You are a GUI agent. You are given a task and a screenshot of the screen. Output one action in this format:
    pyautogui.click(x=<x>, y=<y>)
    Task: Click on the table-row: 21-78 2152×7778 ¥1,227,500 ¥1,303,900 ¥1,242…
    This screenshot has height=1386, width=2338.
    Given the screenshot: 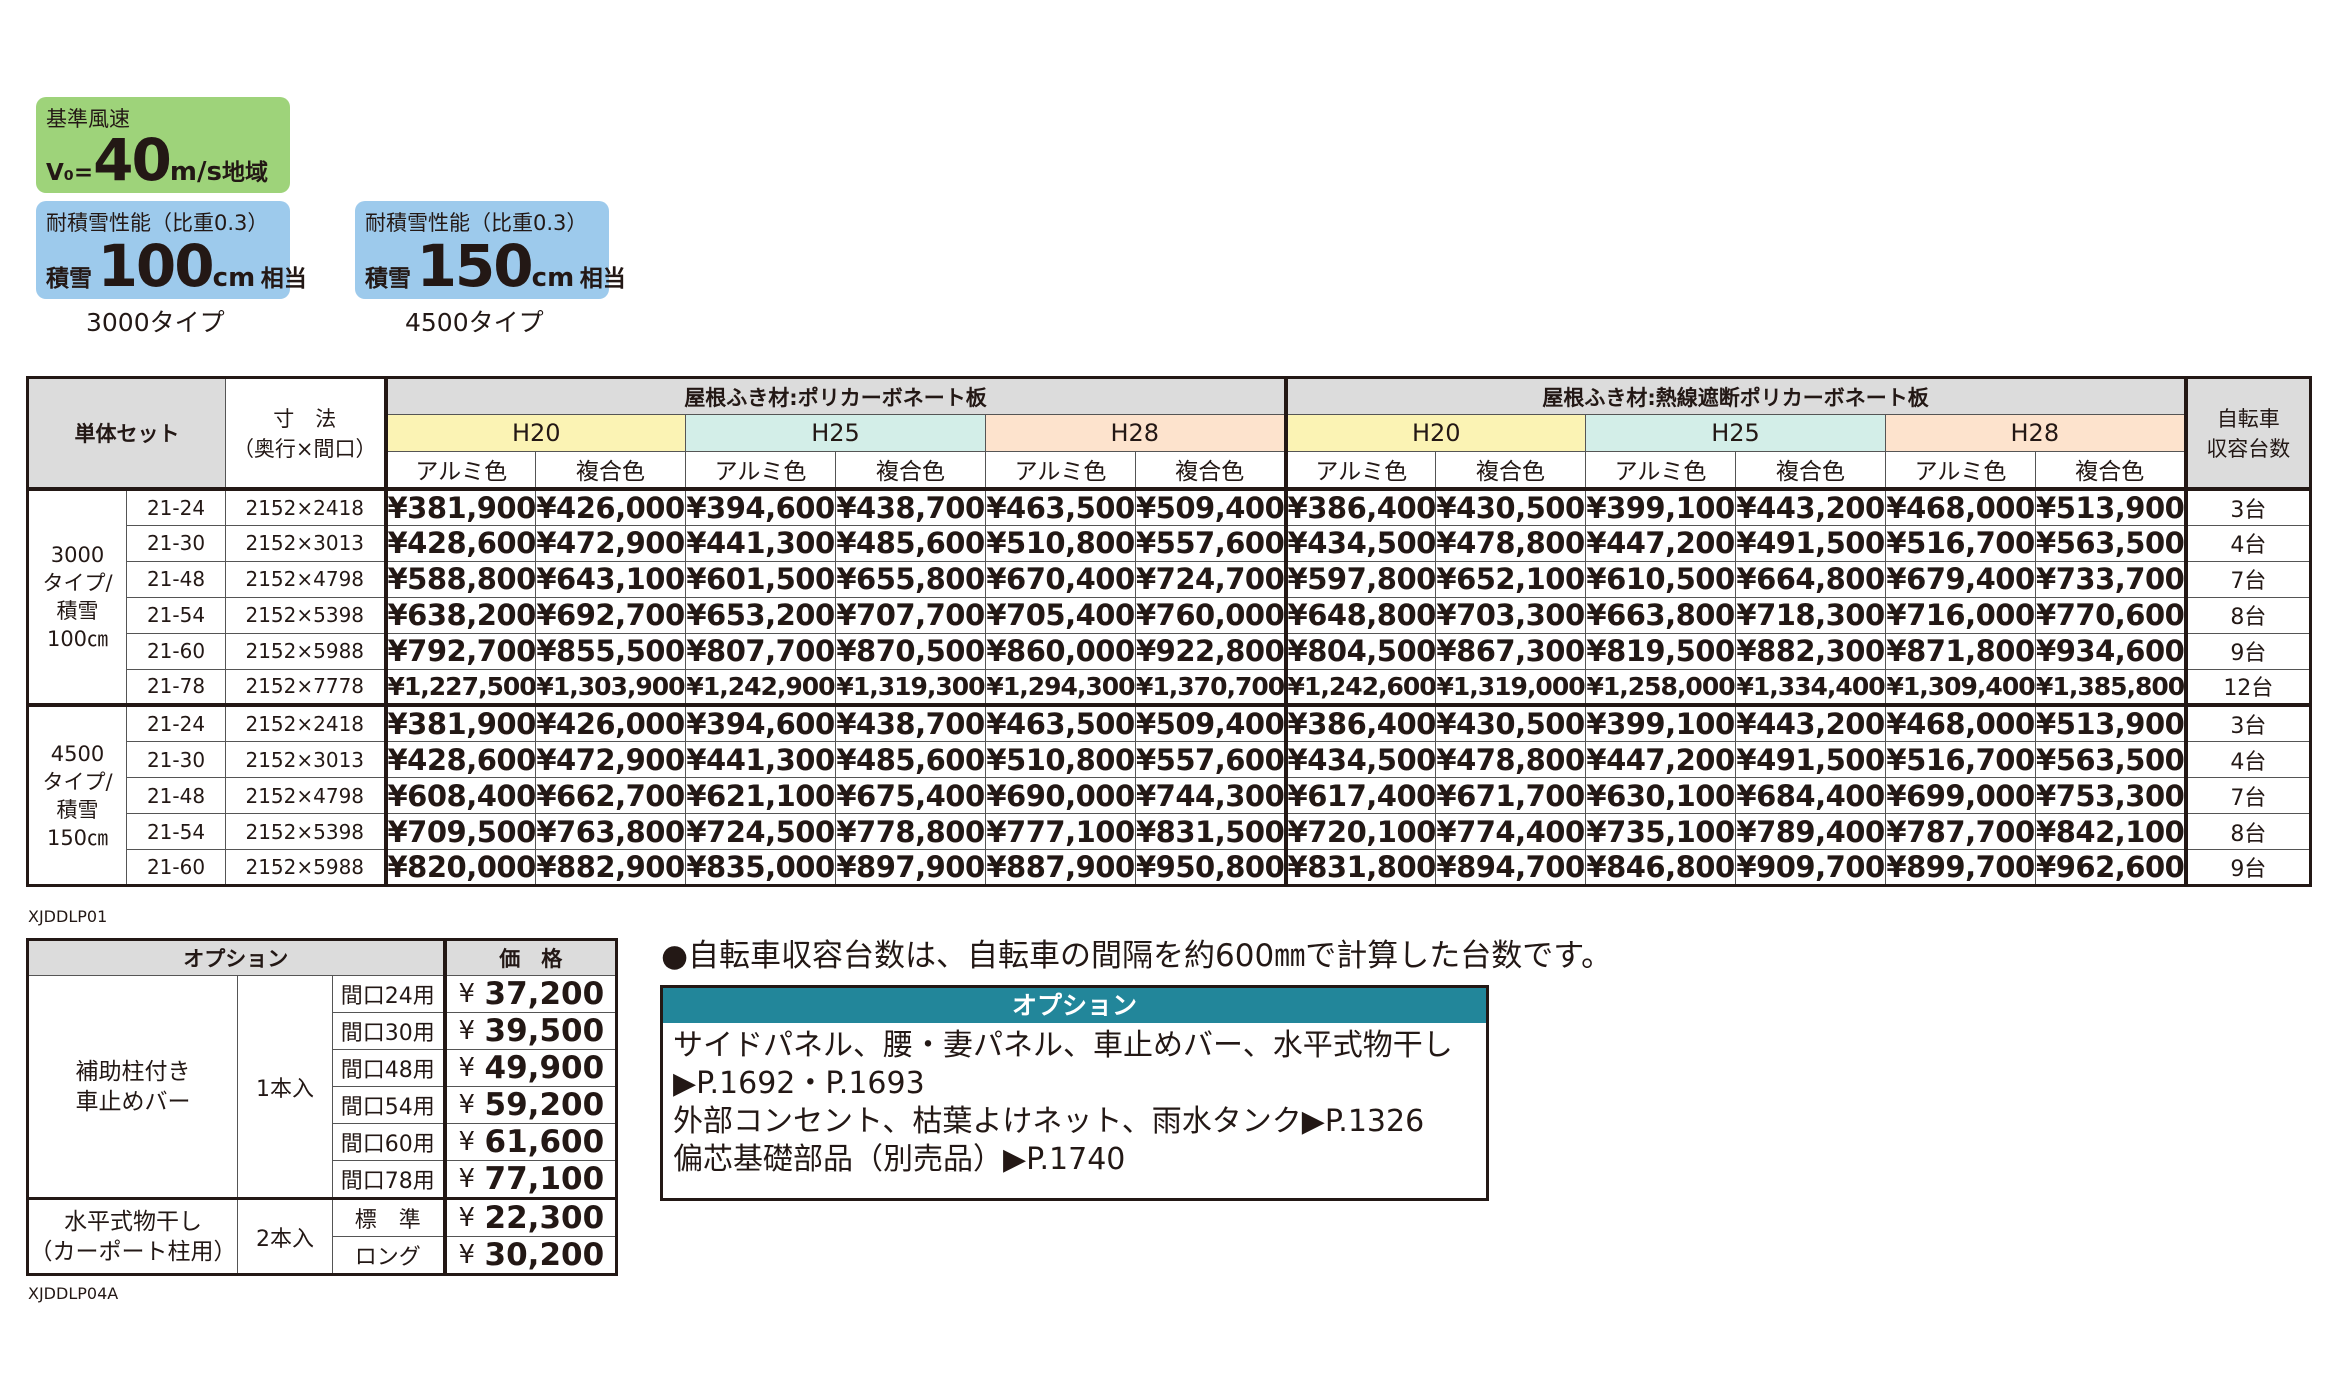 What is the action you would take?
    pyautogui.click(x=1170, y=687)
    